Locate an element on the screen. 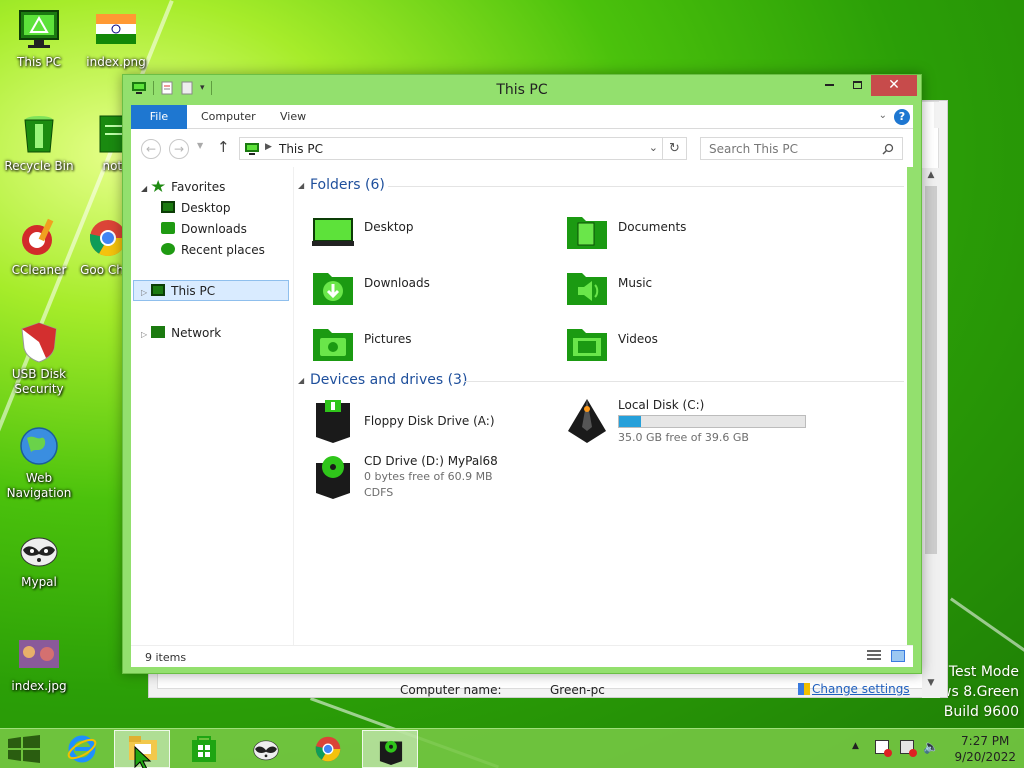 This screenshot has width=1024, height=768. nav-label: Network is located at coordinates (196, 333).